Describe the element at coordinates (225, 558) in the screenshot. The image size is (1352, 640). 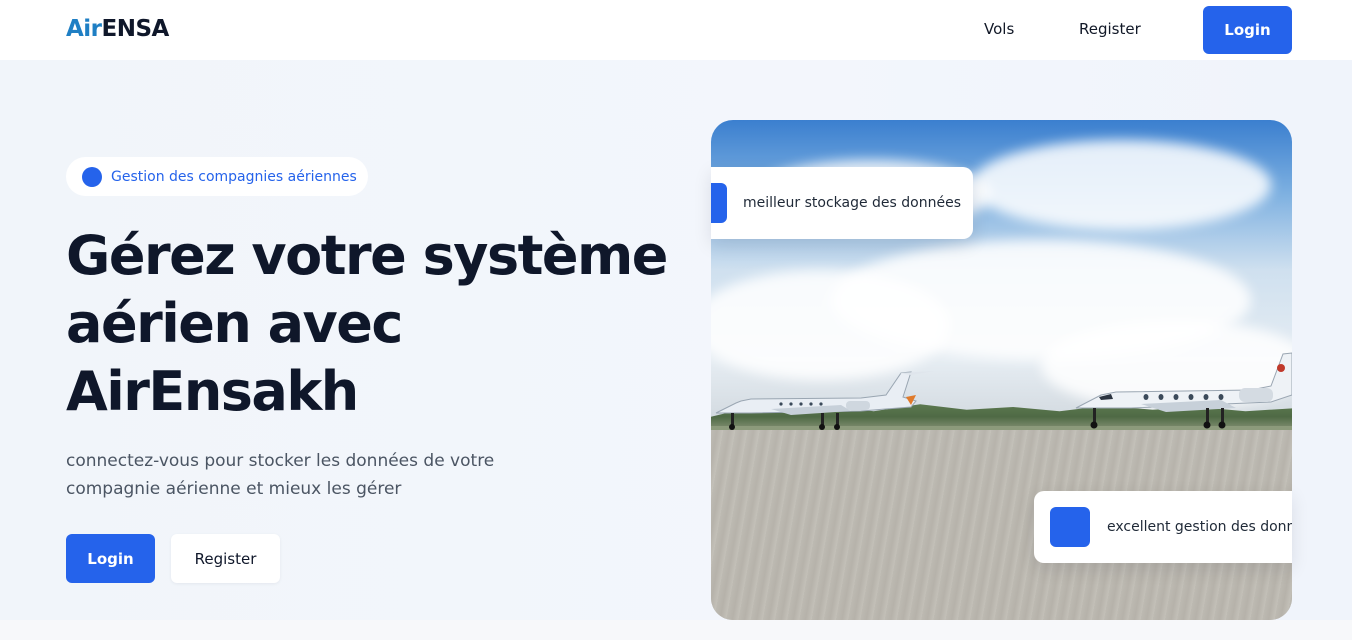
I see `hero-register-button: Register` at that location.